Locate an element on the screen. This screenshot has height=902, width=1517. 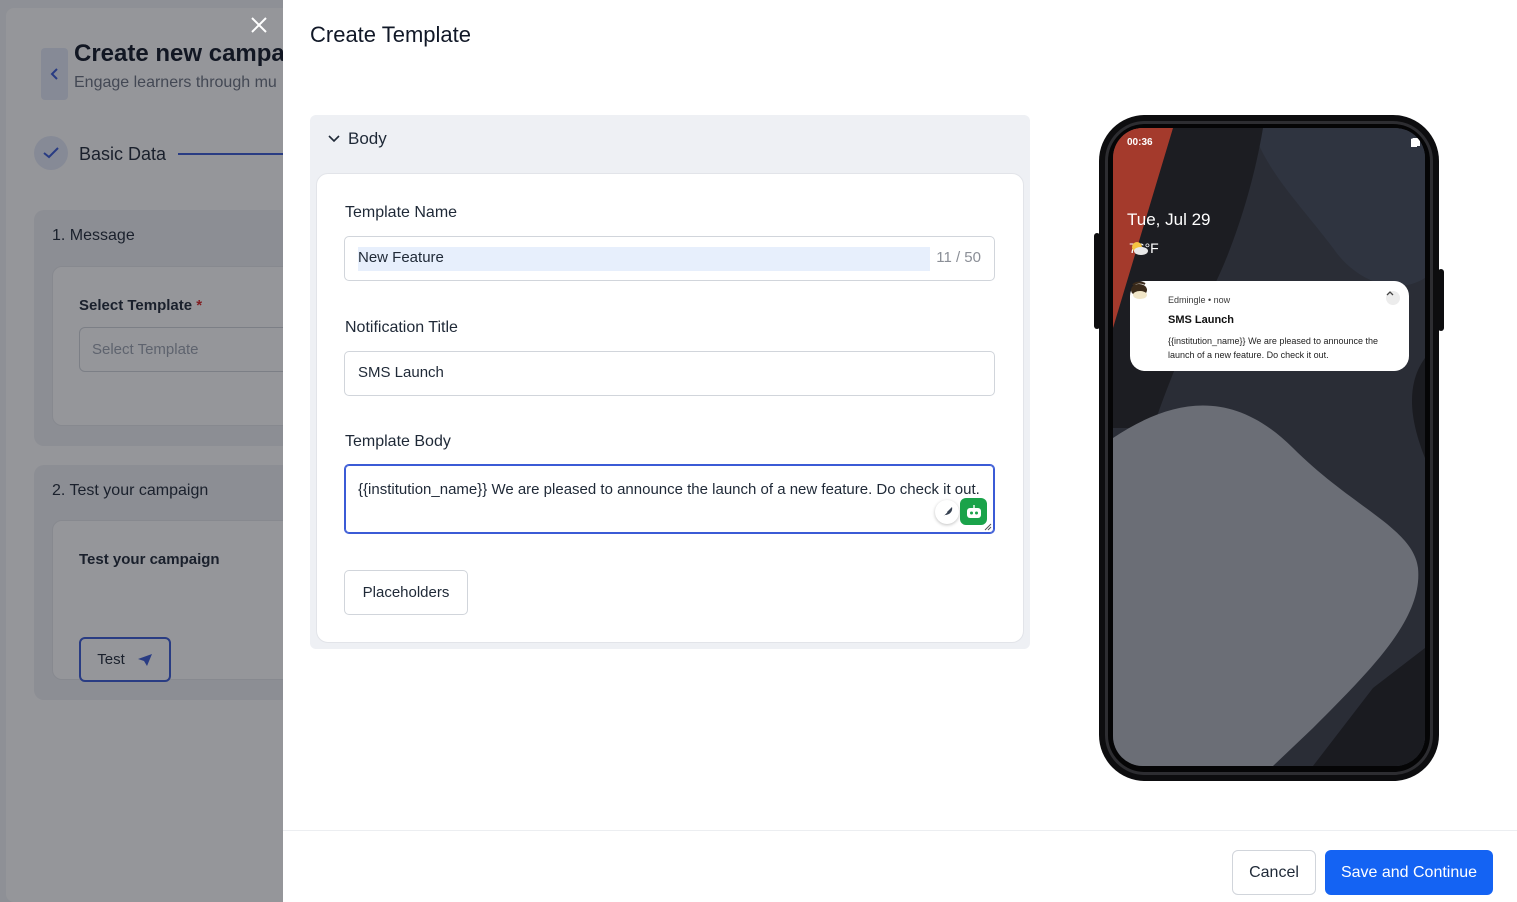
drawer-title: Create Template is located at coordinates (391, 34).